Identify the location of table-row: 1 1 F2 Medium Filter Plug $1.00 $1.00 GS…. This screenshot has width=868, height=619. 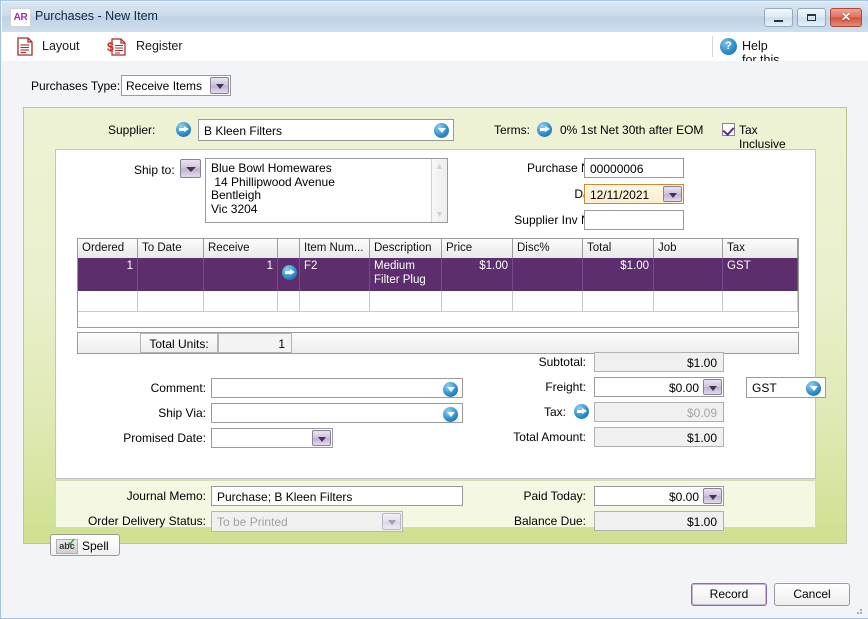
(438, 274).